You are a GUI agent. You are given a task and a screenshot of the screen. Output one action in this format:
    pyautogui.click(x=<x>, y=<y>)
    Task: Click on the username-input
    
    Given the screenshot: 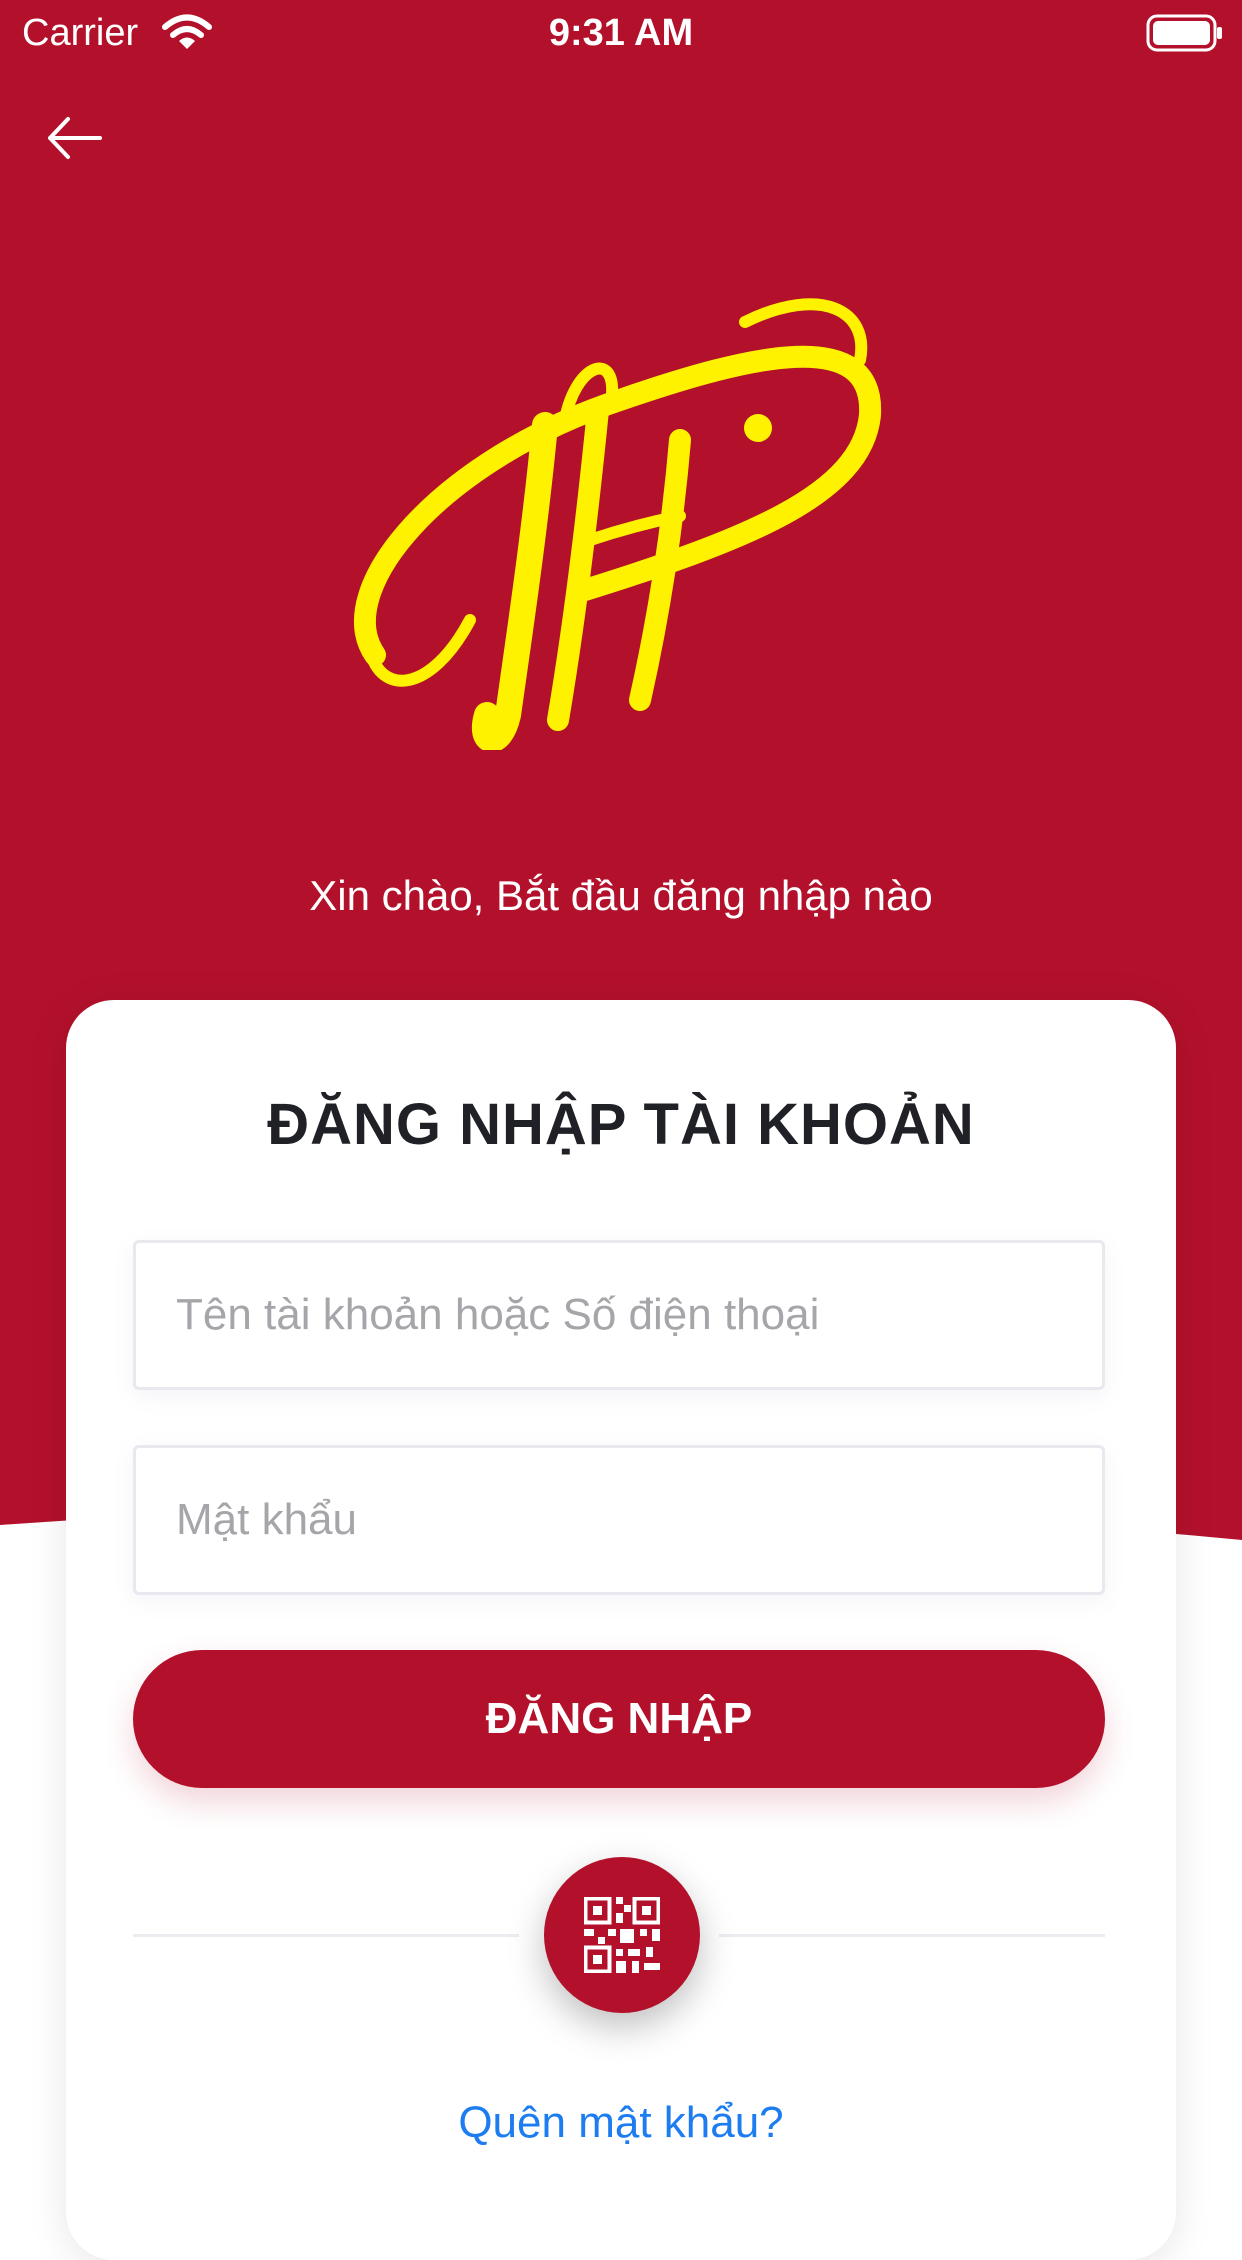 What is the action you would take?
    pyautogui.click(x=619, y=1315)
    